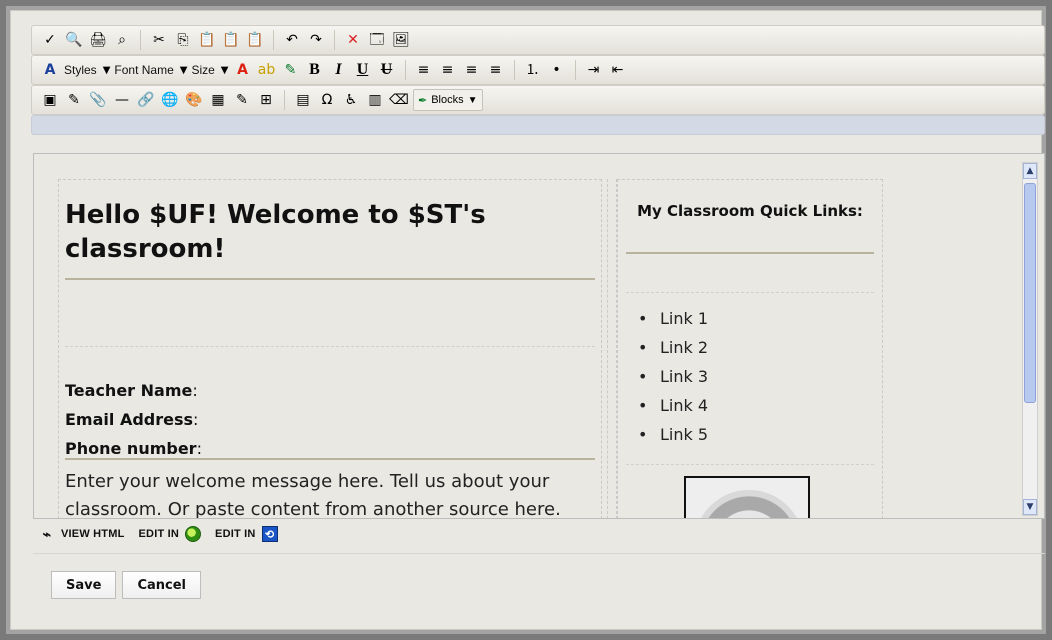  I want to click on vertical-scrollbar: ▲ ▼, so click(1030, 339).